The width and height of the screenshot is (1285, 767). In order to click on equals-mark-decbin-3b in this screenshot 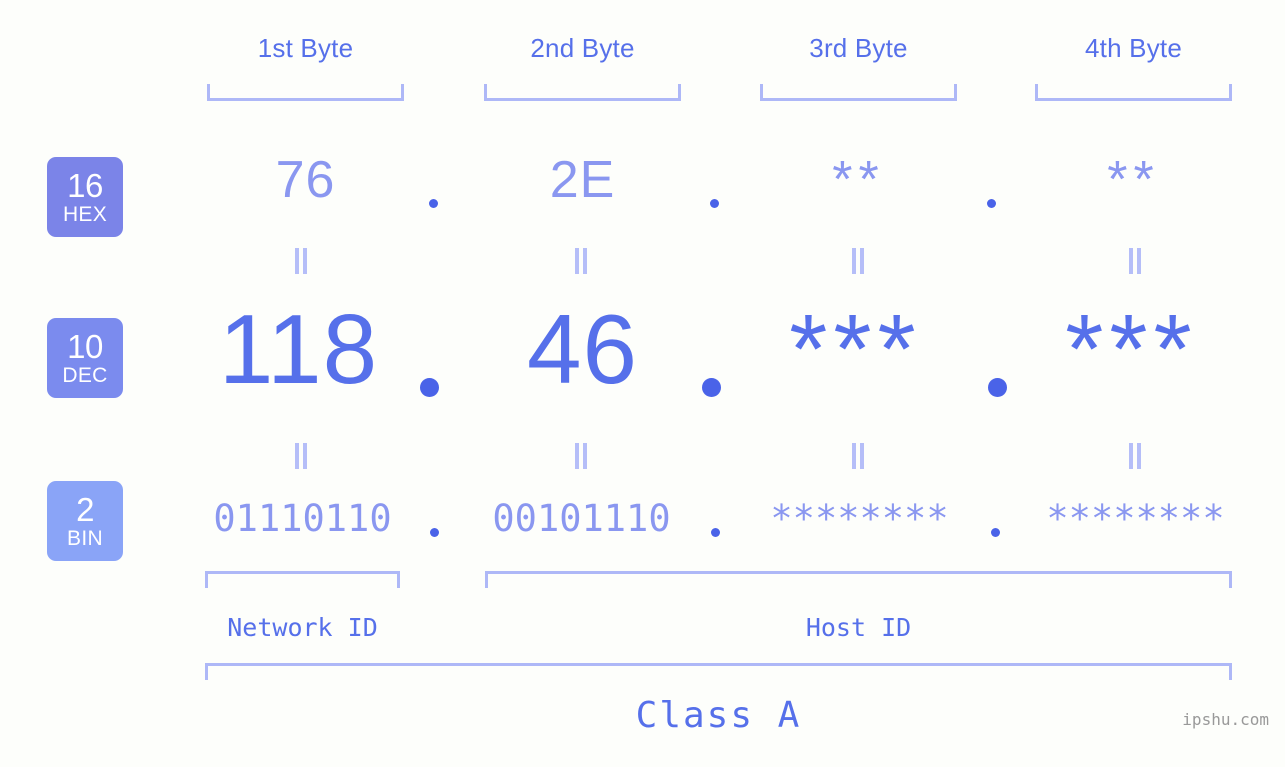, I will do `click(862, 456)`.